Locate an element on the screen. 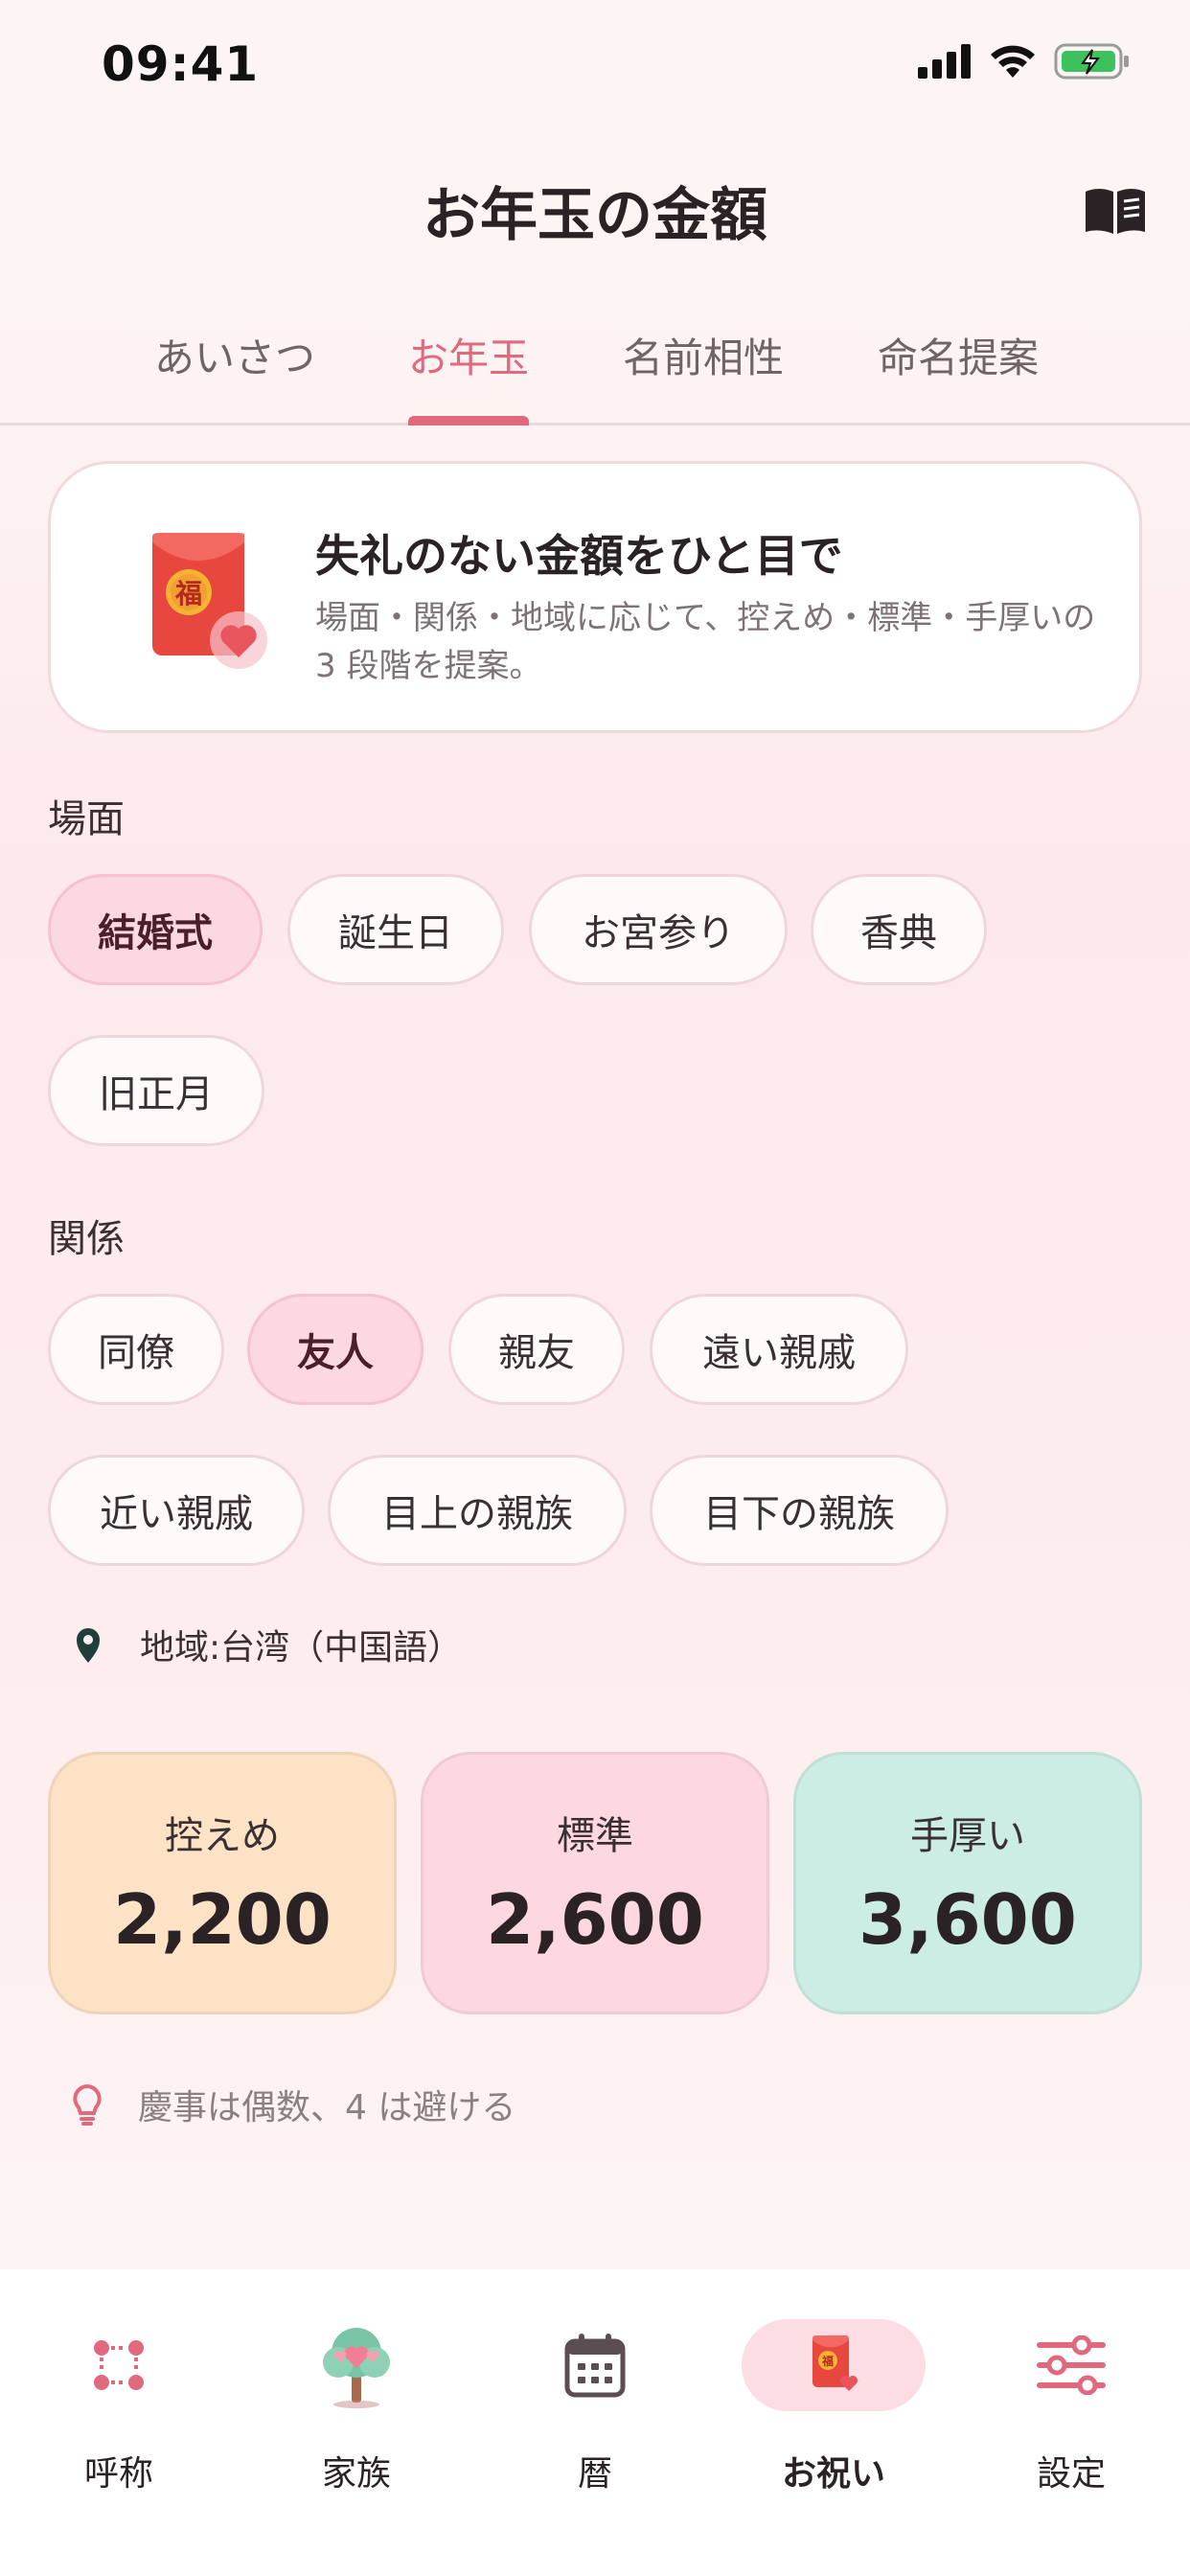 The width and height of the screenshot is (1190, 2576). tab-greeting: あいさつ is located at coordinates (234, 355).